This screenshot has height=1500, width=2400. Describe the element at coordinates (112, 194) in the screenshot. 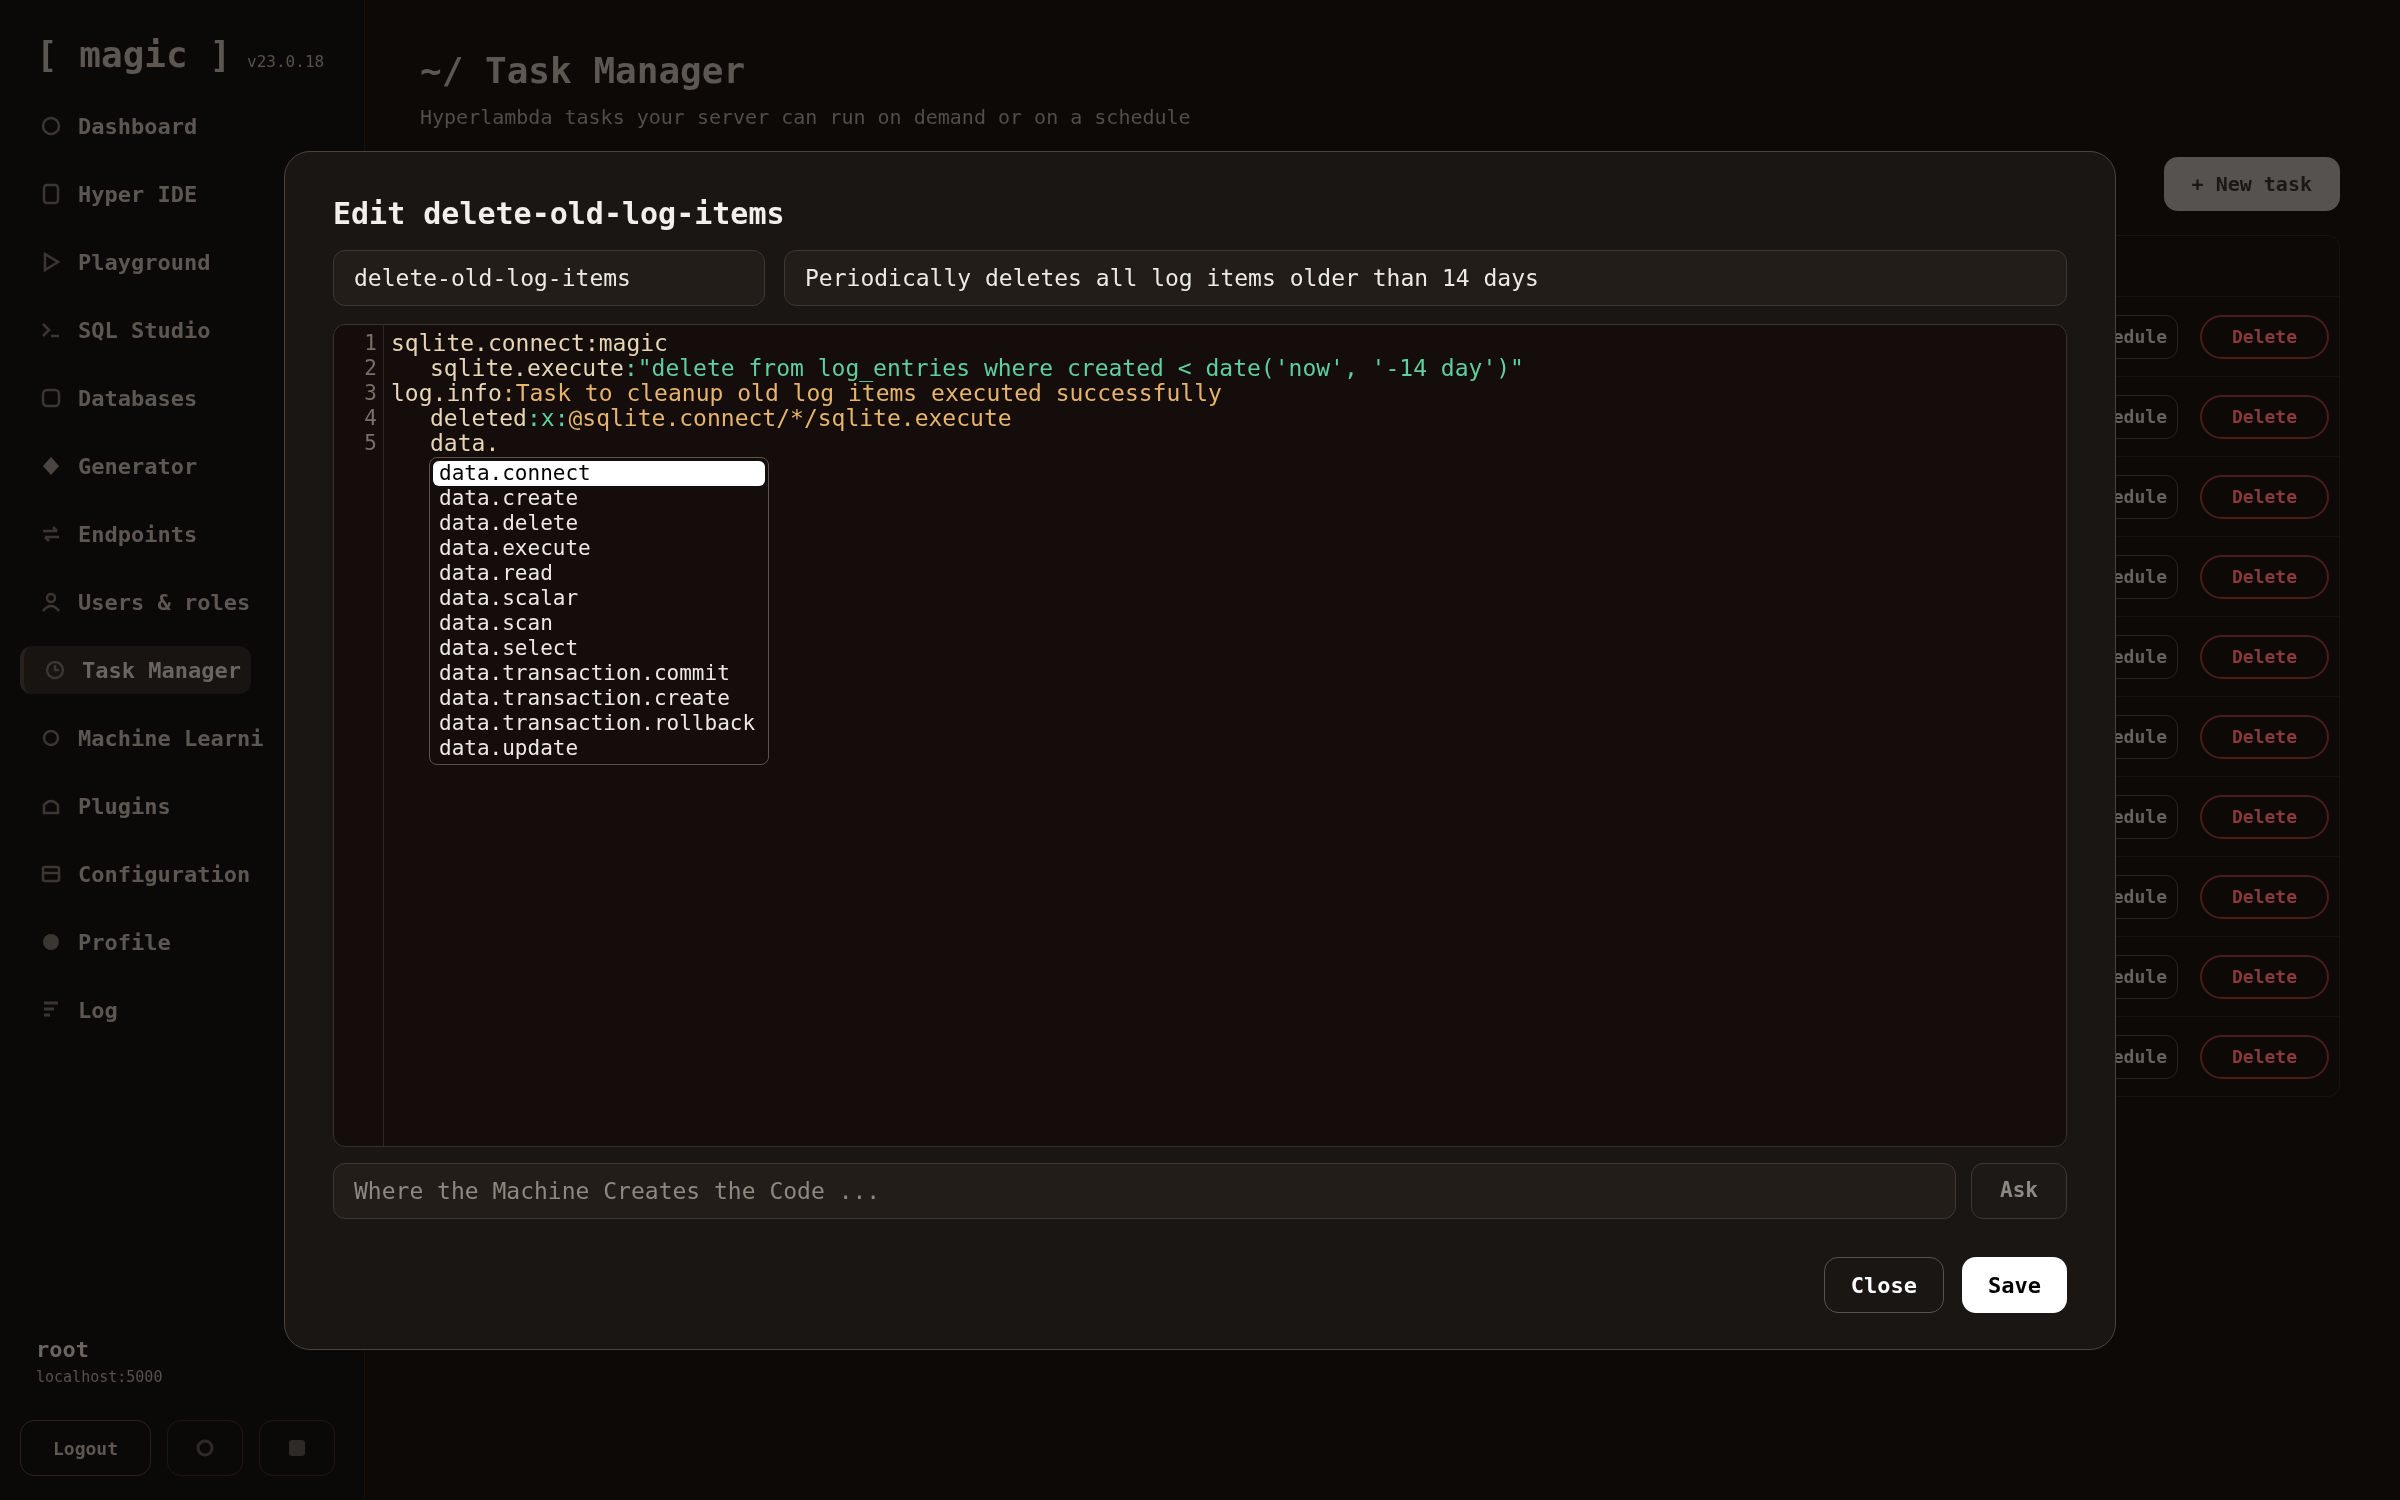

I see `sidebar-item: Hyper IDE` at that location.